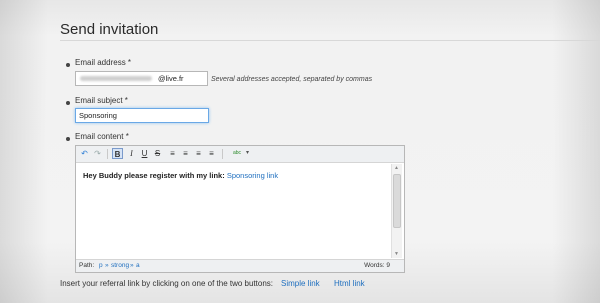  Describe the element at coordinates (84, 153) in the screenshot. I see `undo-icon: ↶` at that location.